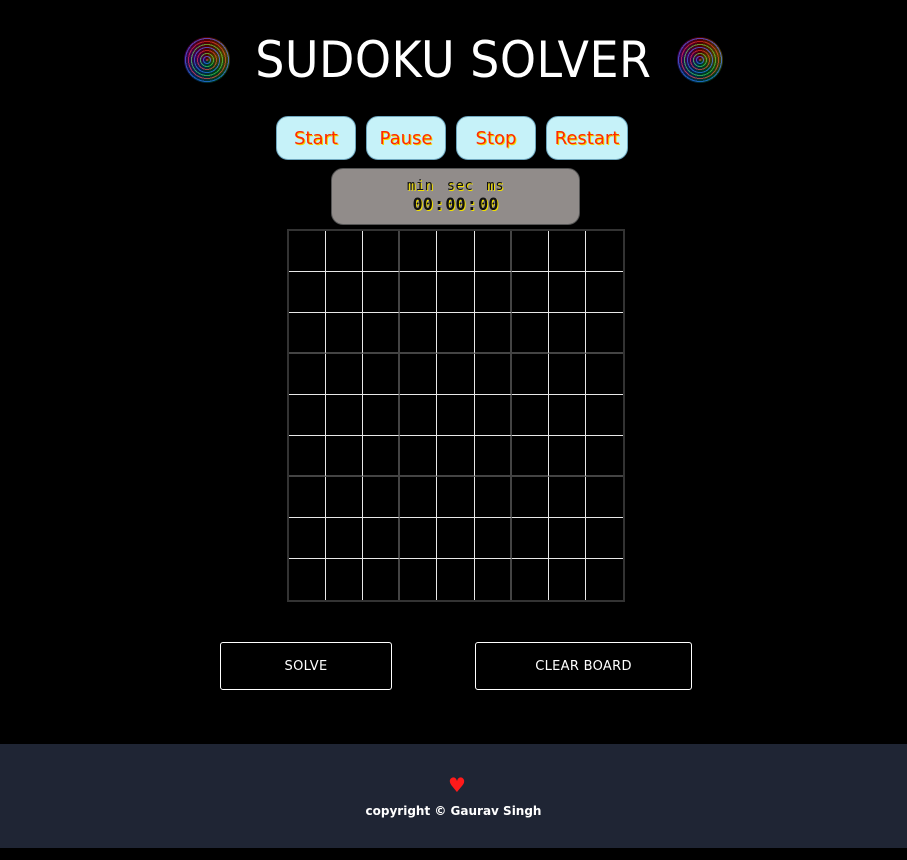 The height and width of the screenshot is (860, 907). What do you see at coordinates (406, 138) in the screenshot?
I see `pause-button: Pause` at bounding box center [406, 138].